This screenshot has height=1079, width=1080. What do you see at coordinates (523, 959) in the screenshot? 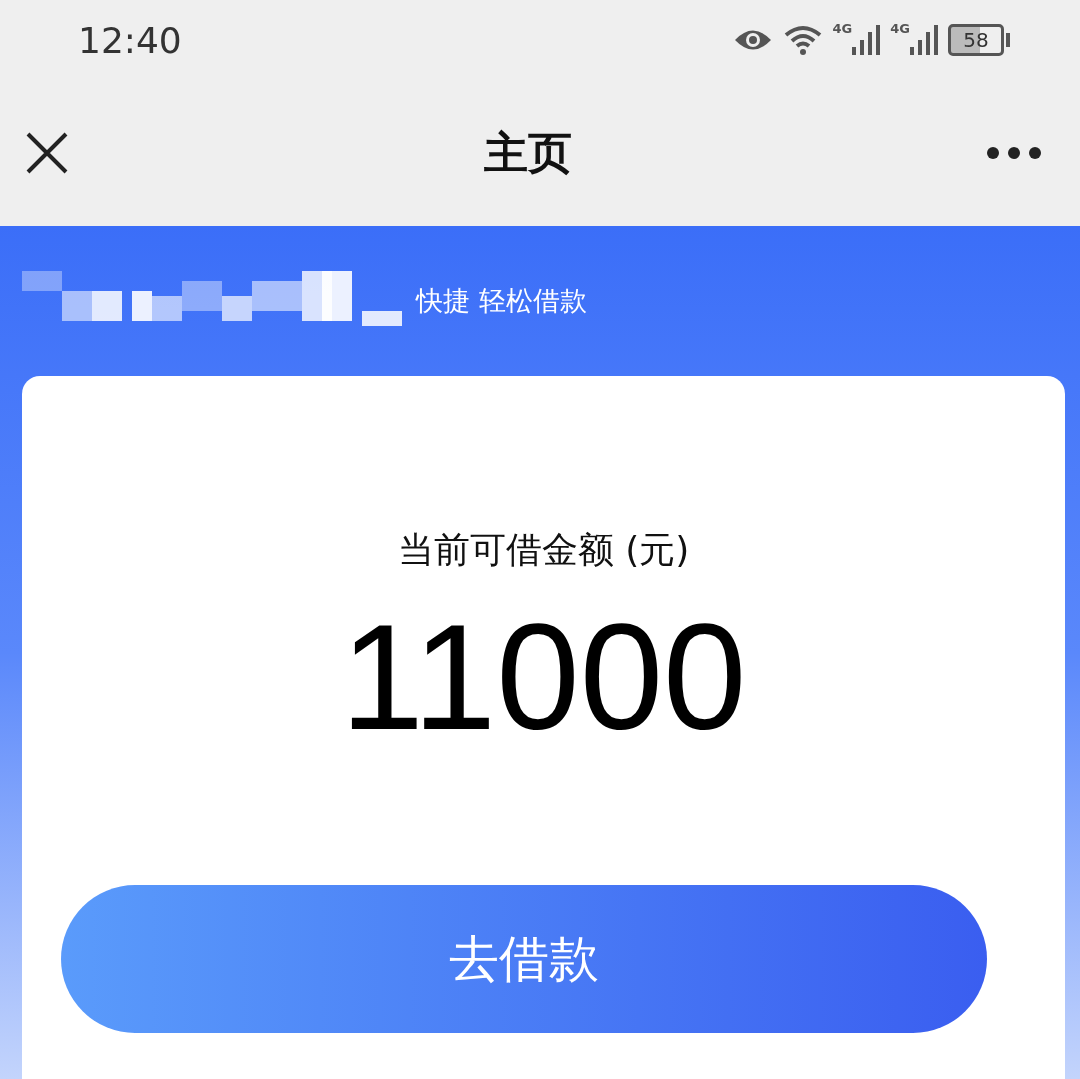
I see `borrow-button: 去借款` at bounding box center [523, 959].